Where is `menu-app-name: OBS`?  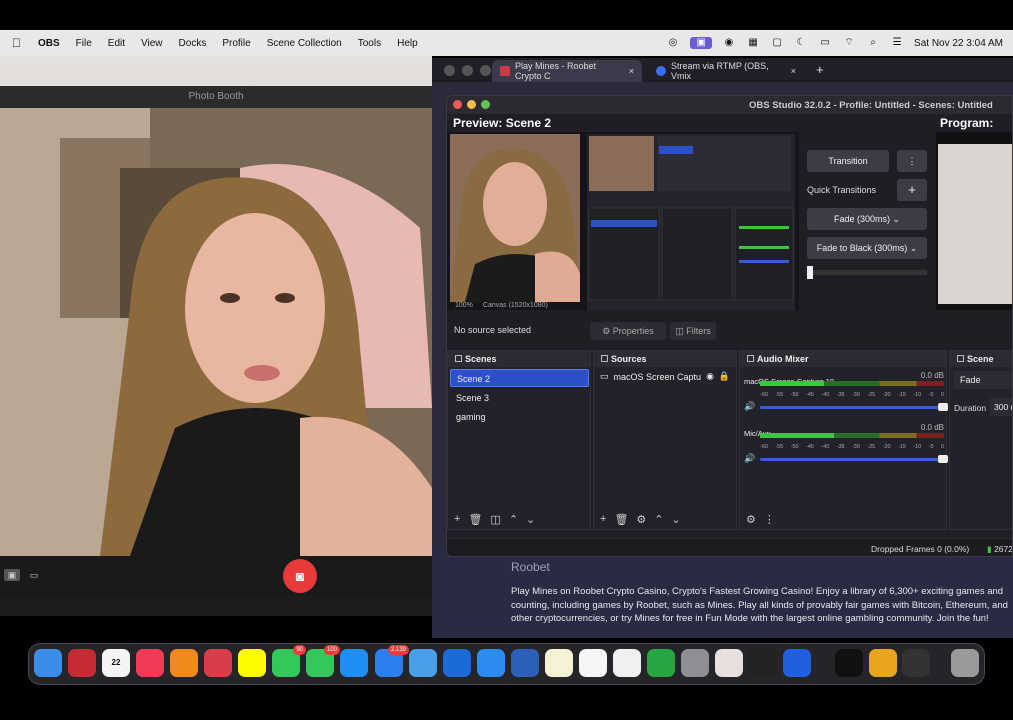 menu-app-name: OBS is located at coordinates (49, 43).